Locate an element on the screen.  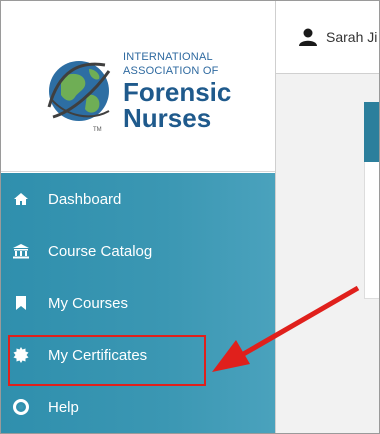
sidebar-item-my-courses: My Courses is located at coordinates (138, 303).